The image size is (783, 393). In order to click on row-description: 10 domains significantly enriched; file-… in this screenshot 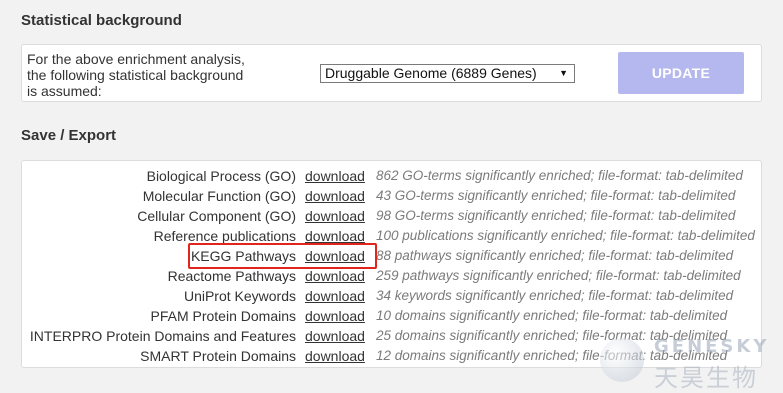, I will do `click(552, 315)`.